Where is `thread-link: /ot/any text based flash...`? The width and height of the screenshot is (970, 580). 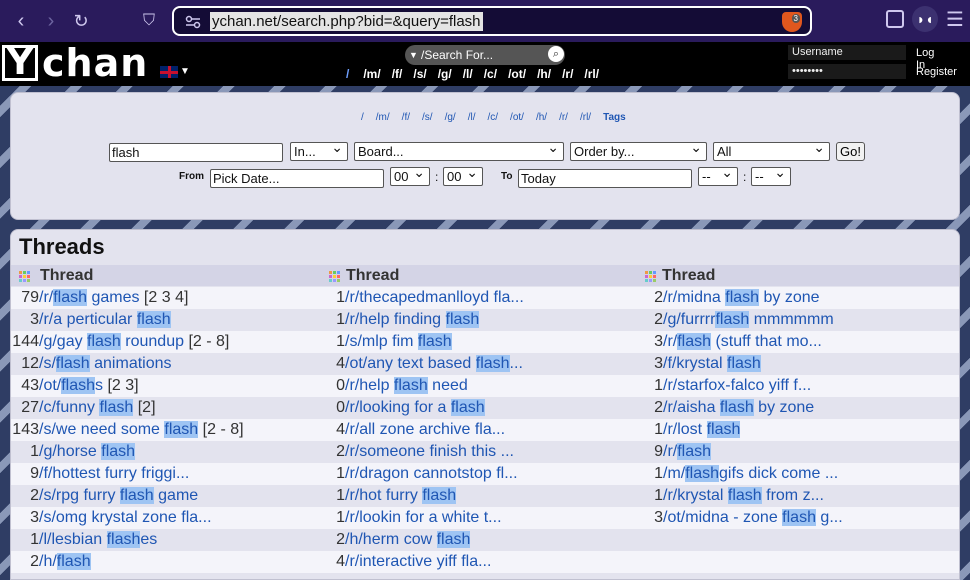
thread-link: /ot/any text based flash... is located at coordinates (434, 363).